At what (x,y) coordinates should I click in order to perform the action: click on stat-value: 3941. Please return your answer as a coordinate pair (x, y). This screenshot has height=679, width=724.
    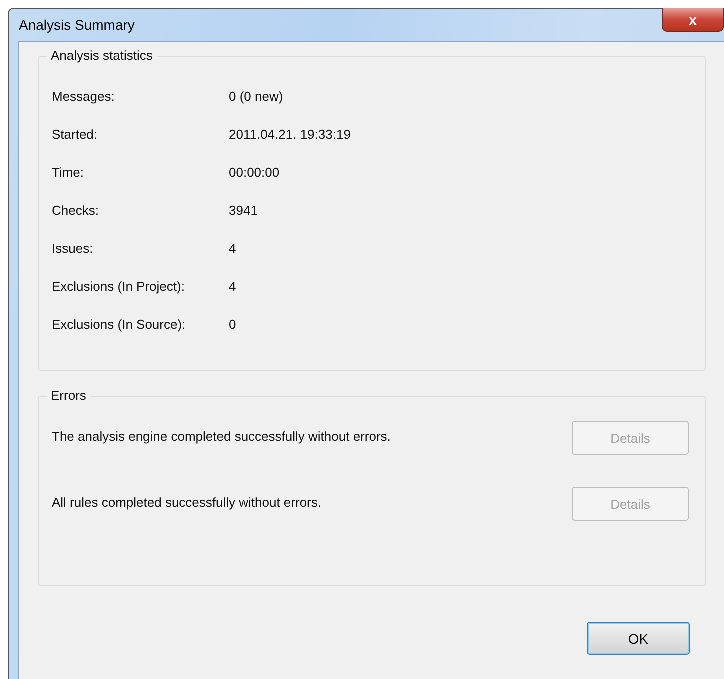
    Looking at the image, I should click on (243, 210).